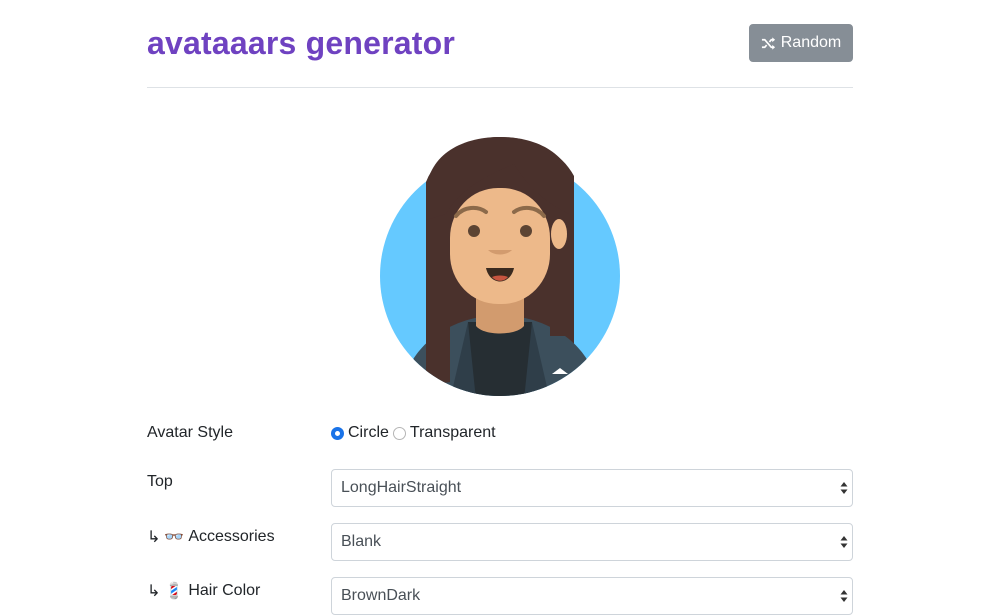  I want to click on avatar-style-row: Avatar Style Circle Transparent, so click(500, 434).